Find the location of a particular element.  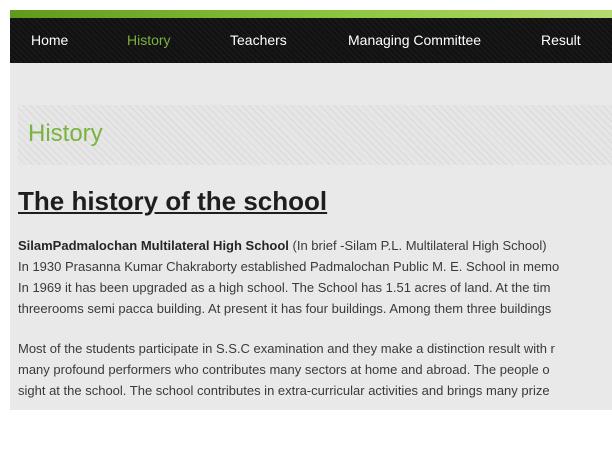

top-accent-stripe is located at coordinates (311, 14).